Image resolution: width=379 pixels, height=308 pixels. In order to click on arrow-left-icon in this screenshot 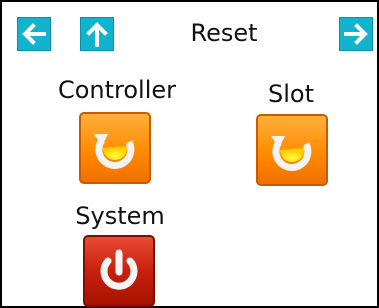, I will do `click(34, 34)`.